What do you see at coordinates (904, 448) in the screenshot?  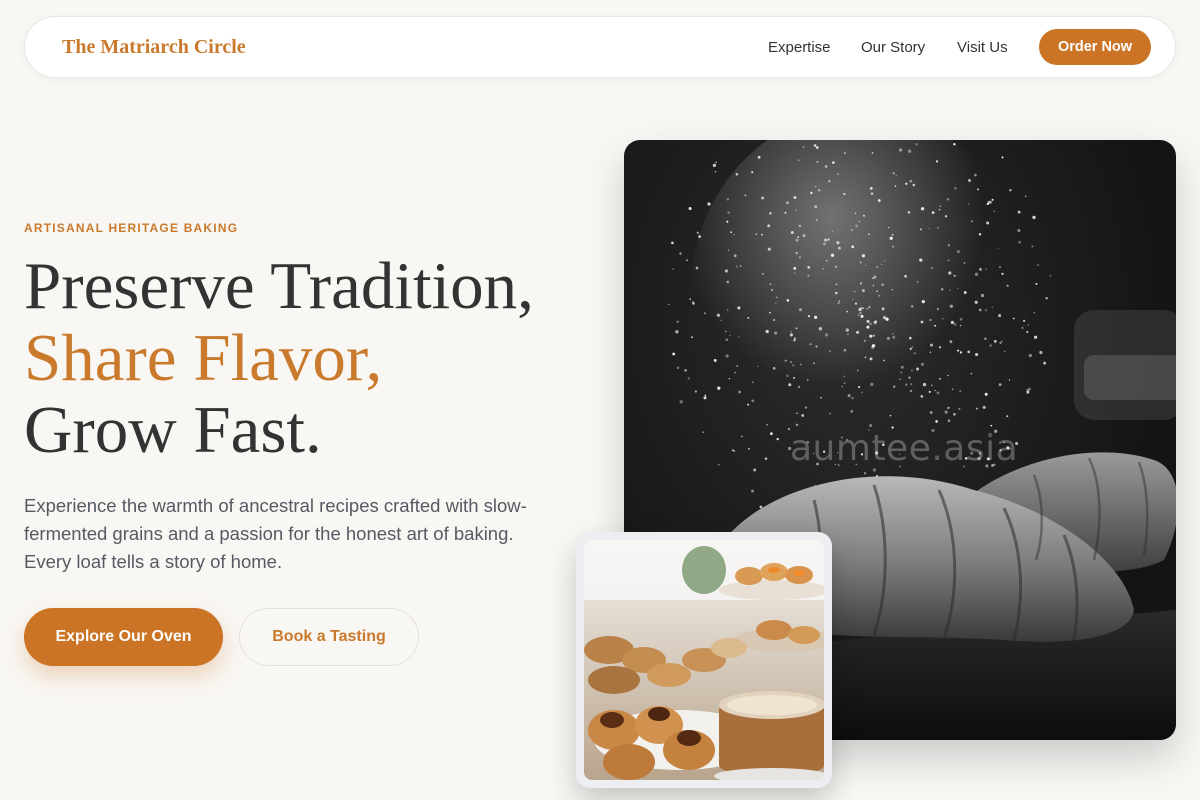 I see `watermark-text: aumtee.asia` at bounding box center [904, 448].